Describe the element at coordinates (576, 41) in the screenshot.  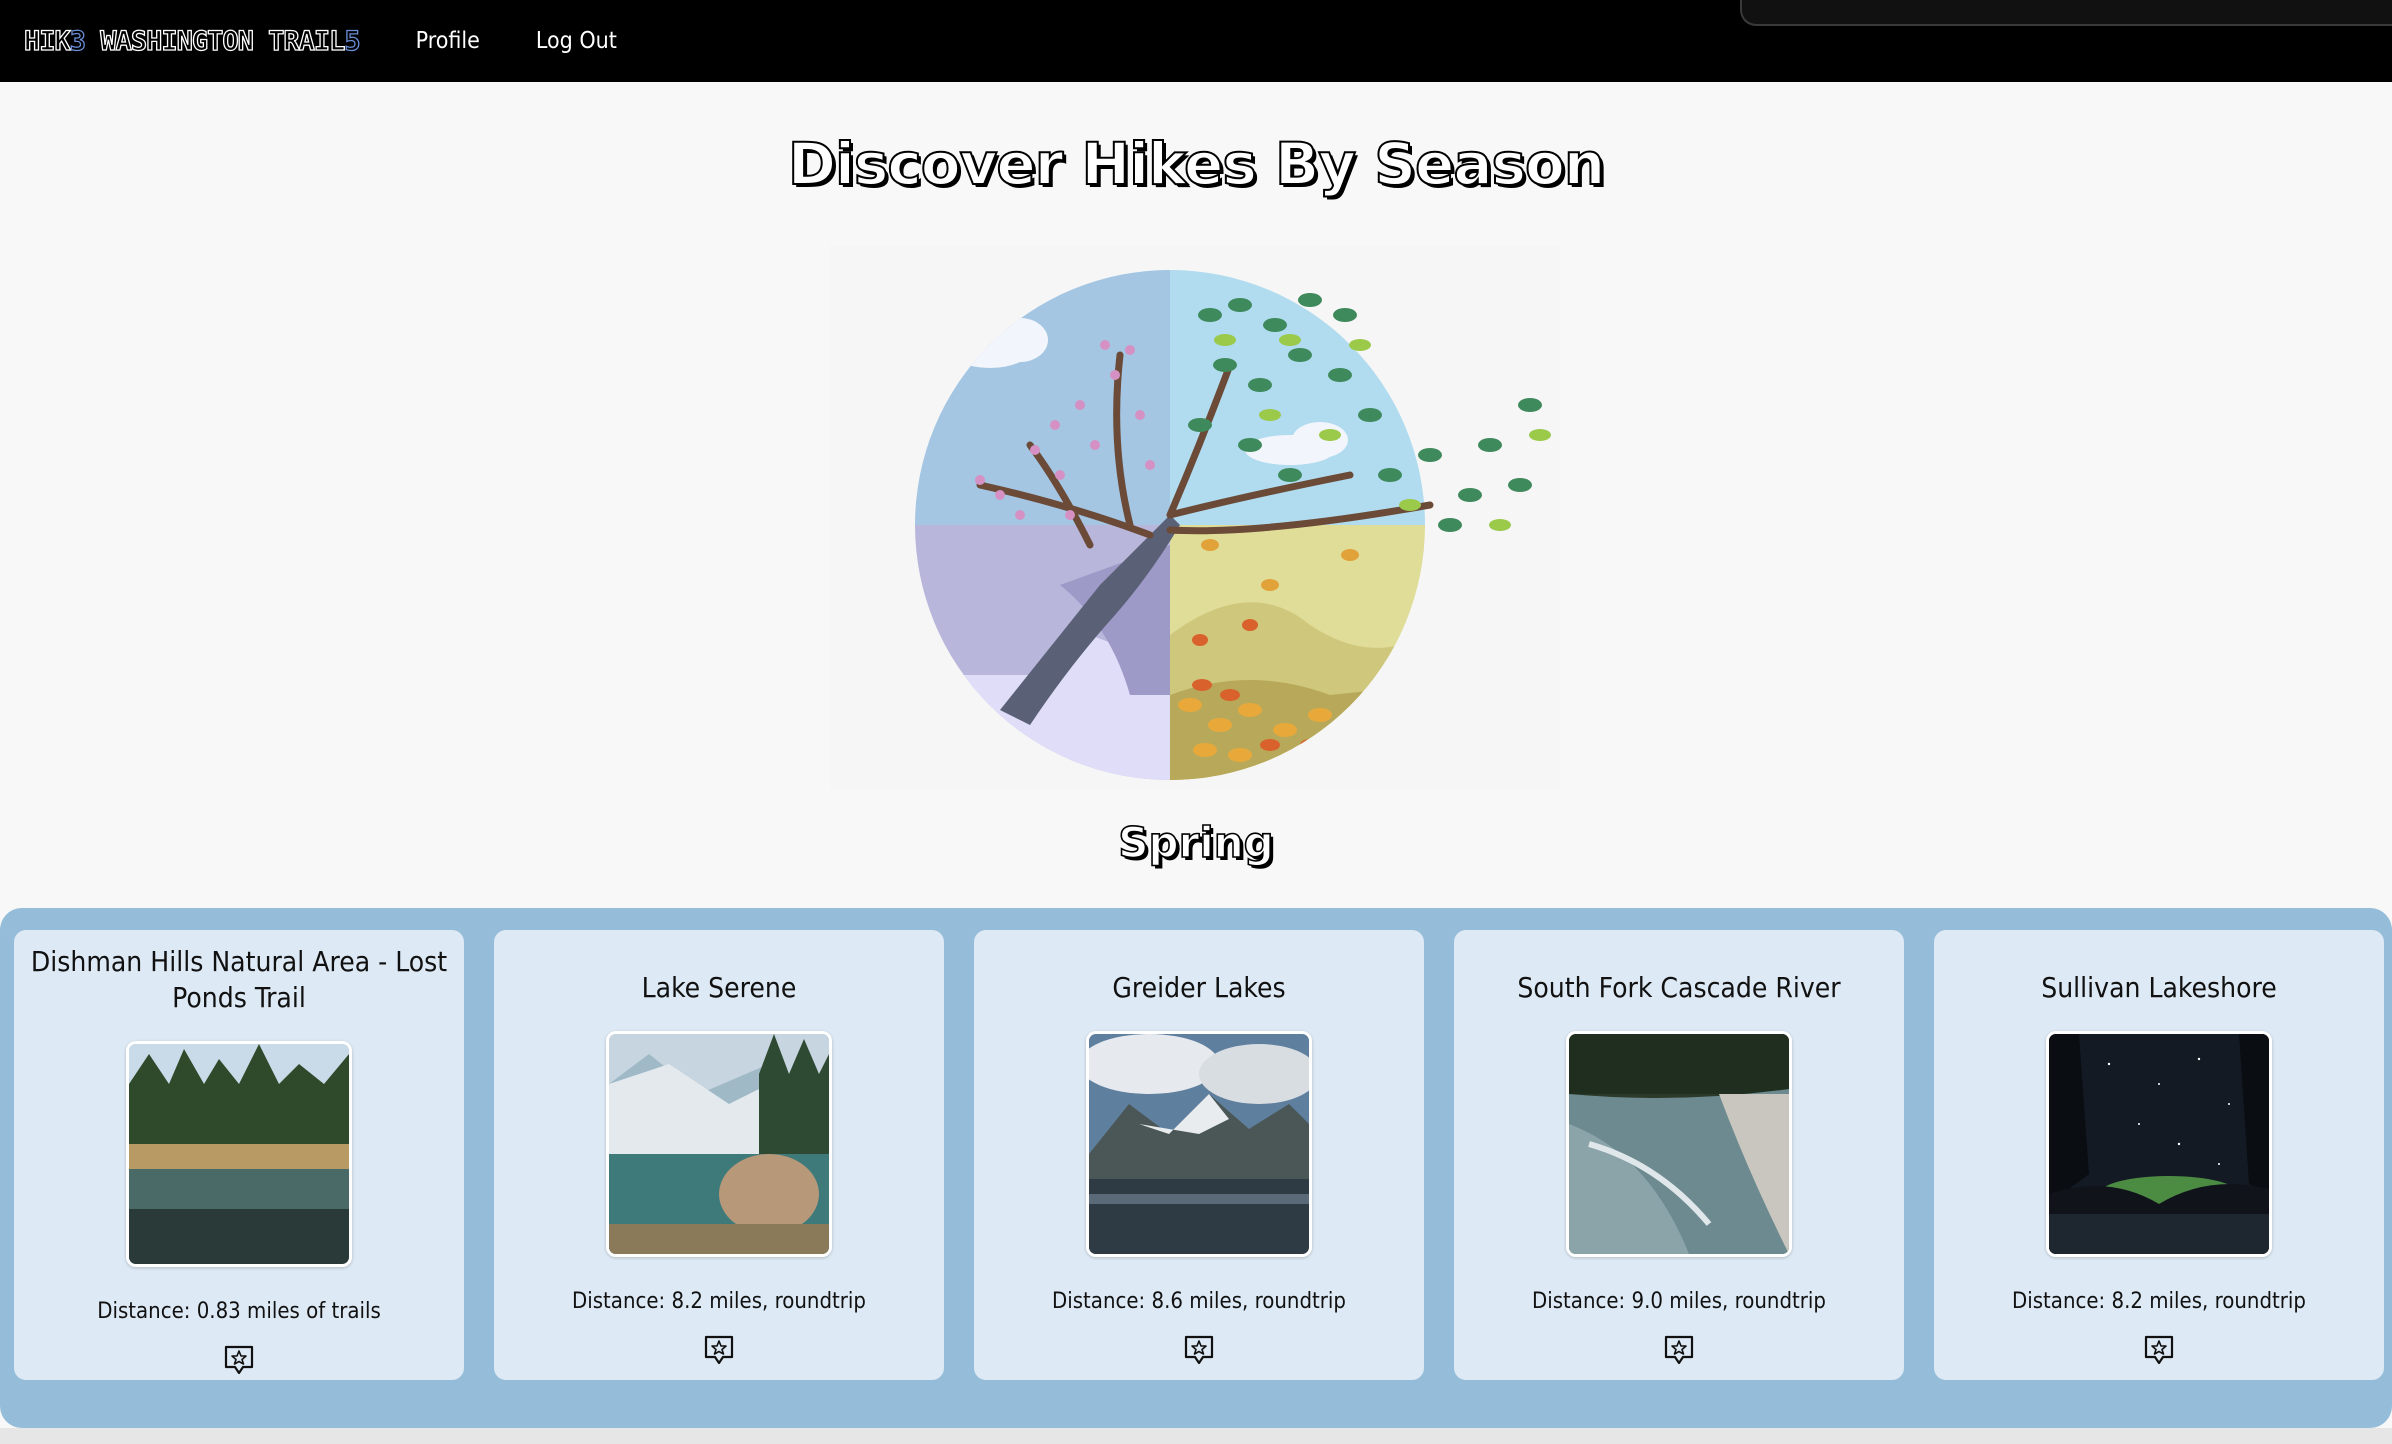
I see `nav-logout-link: Log Out` at that location.